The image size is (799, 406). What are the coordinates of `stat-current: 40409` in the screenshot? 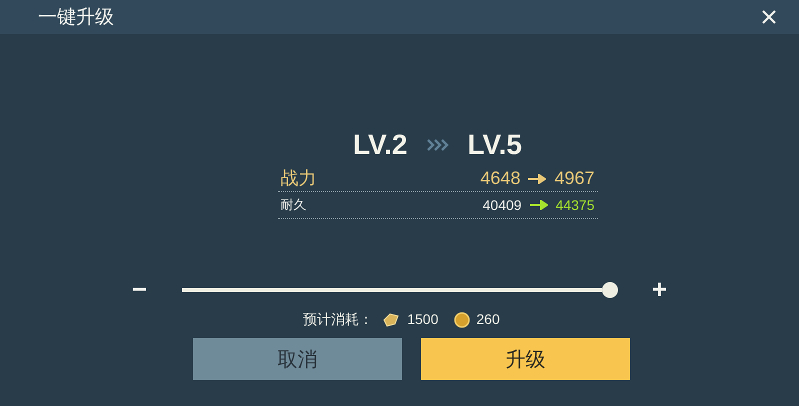 It's located at (502, 205).